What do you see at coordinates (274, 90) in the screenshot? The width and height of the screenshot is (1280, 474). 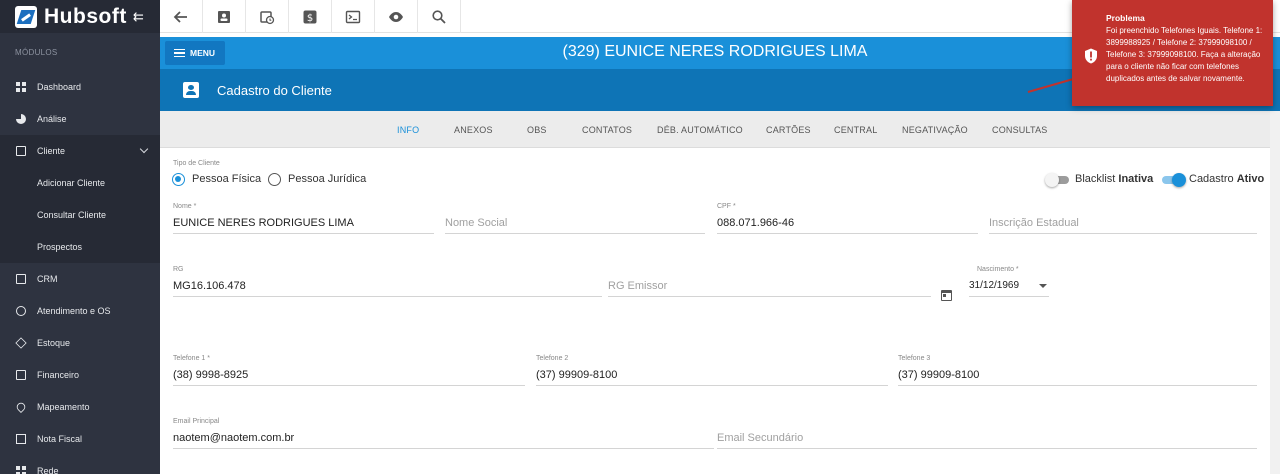 I see `section-title: Cadastro do Cliente` at bounding box center [274, 90].